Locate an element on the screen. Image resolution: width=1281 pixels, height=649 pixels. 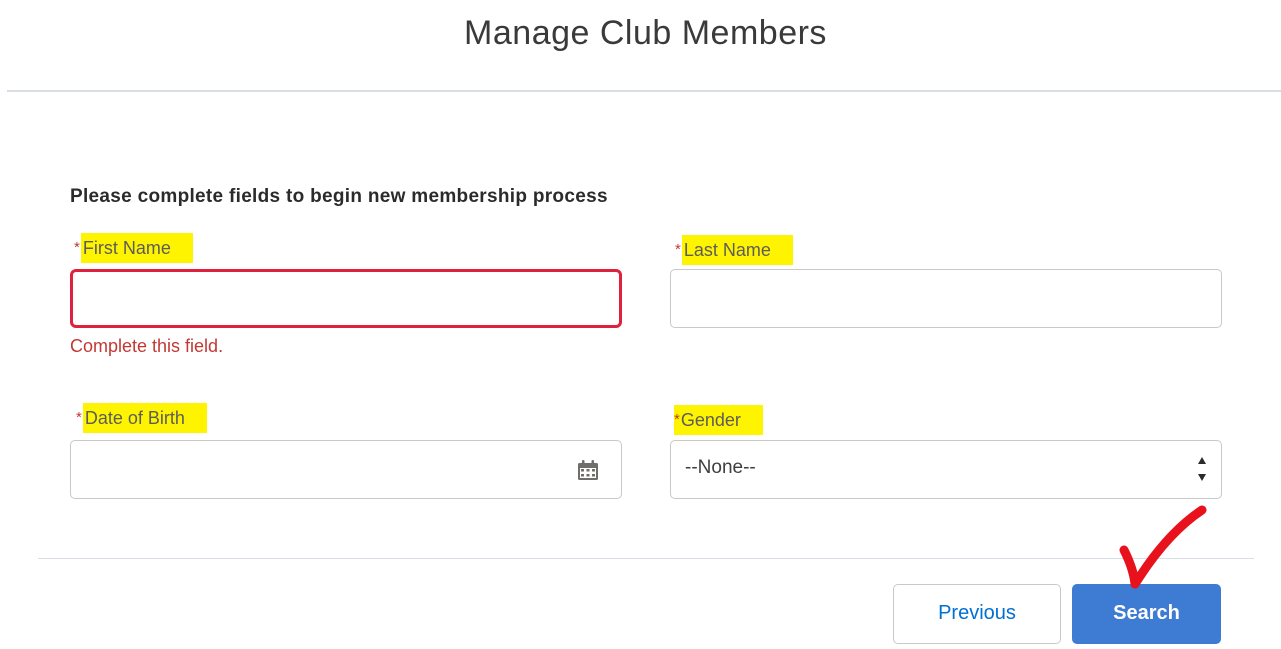
gender-label: *Gender is located at coordinates (718, 420).